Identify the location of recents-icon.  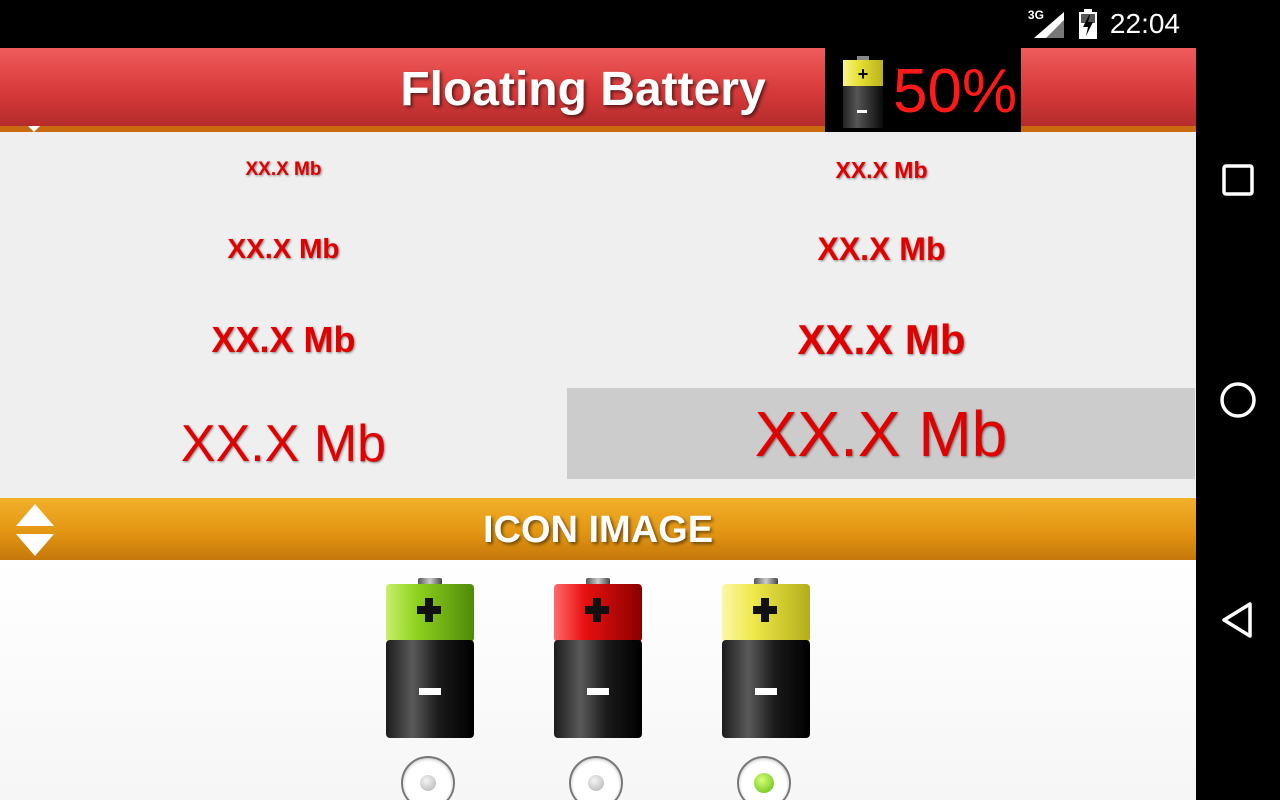
(1238, 180).